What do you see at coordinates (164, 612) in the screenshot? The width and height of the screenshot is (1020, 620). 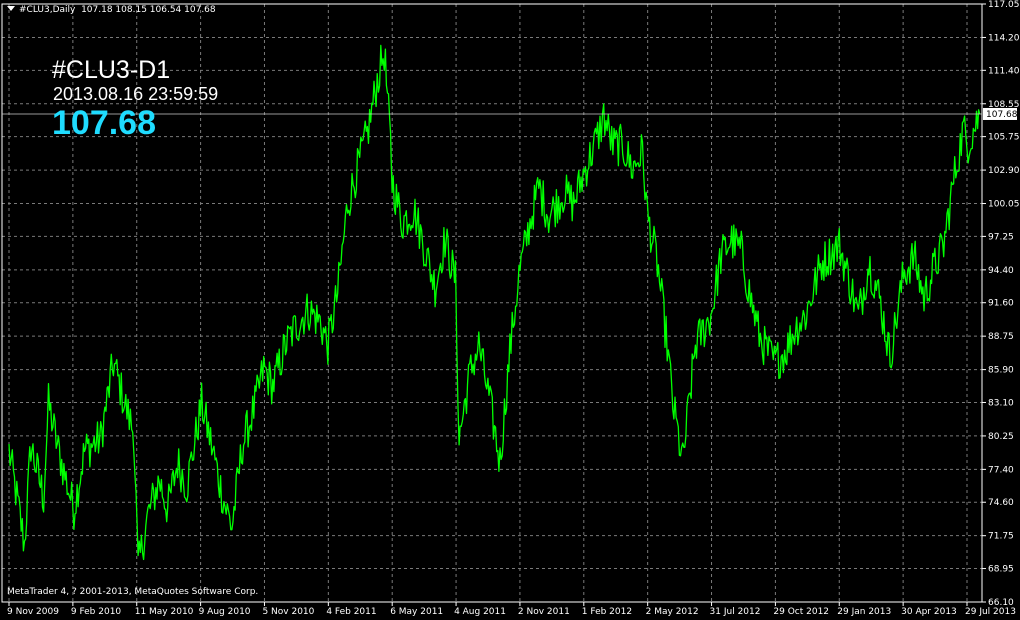 I see `x-tick-label: 11 May 2010` at bounding box center [164, 612].